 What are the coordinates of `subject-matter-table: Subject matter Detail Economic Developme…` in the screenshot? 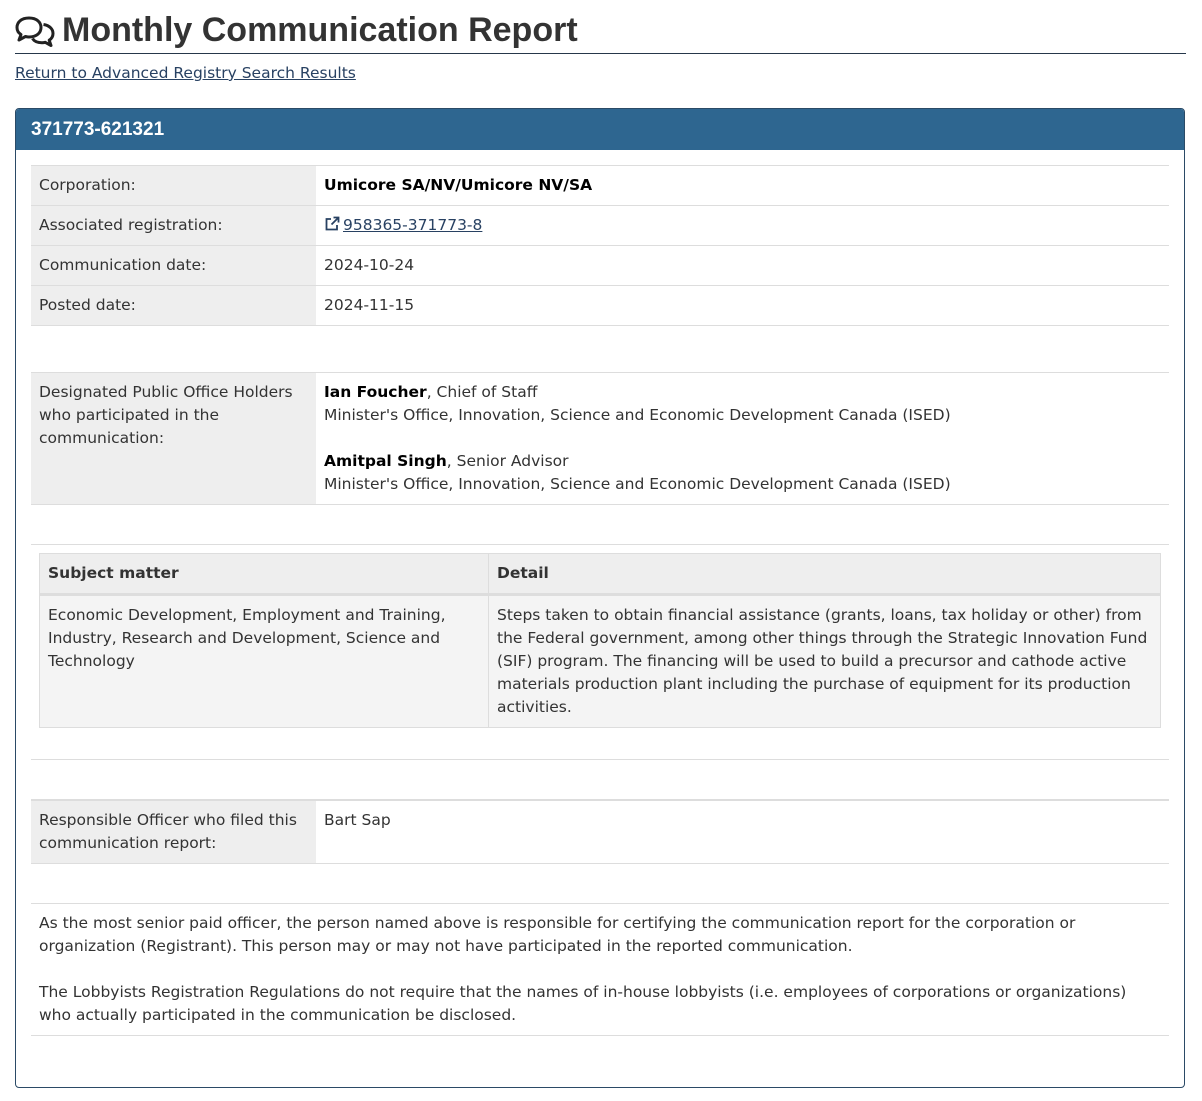 It's located at (600, 640).